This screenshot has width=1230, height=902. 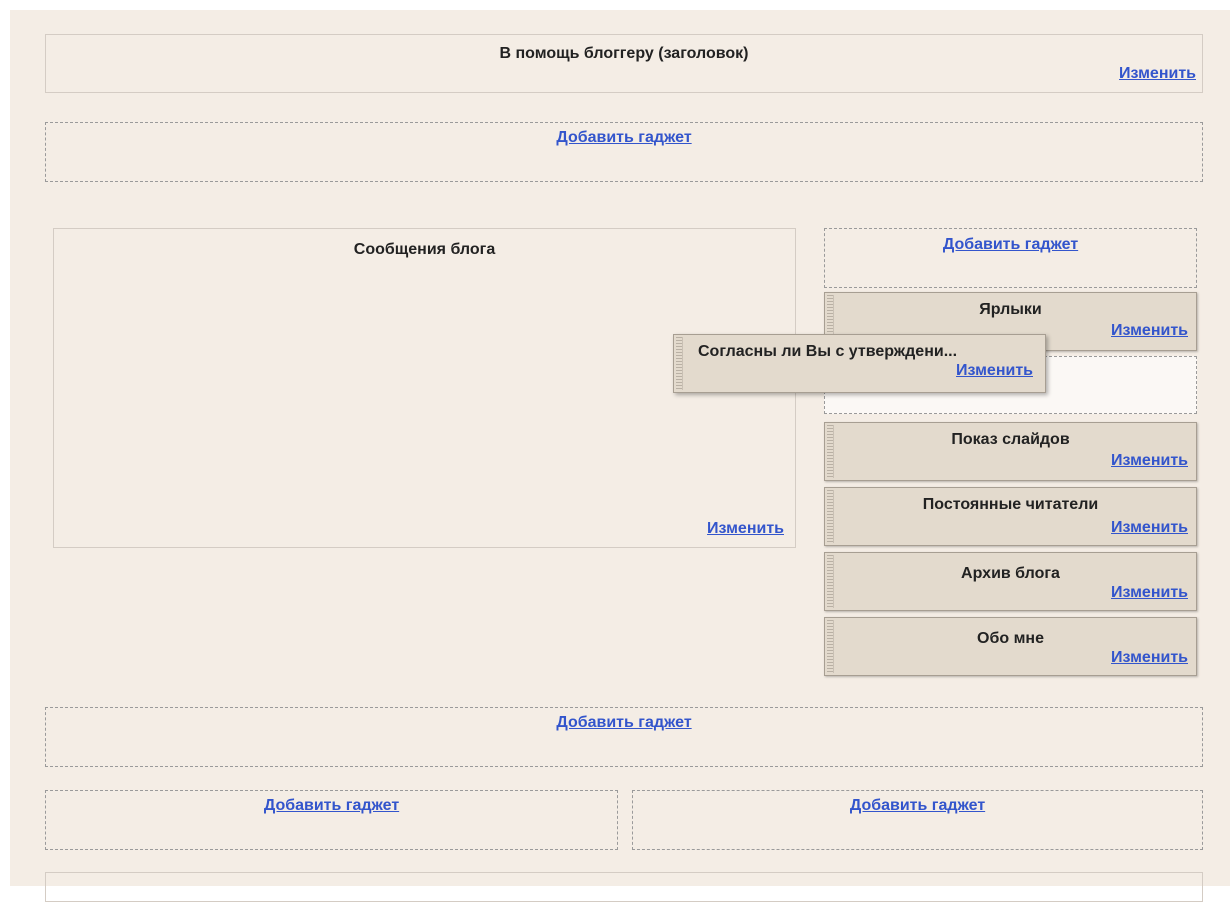 I want to click on bottom-add-gadget-zone: Добавить гаджет, so click(x=624, y=737).